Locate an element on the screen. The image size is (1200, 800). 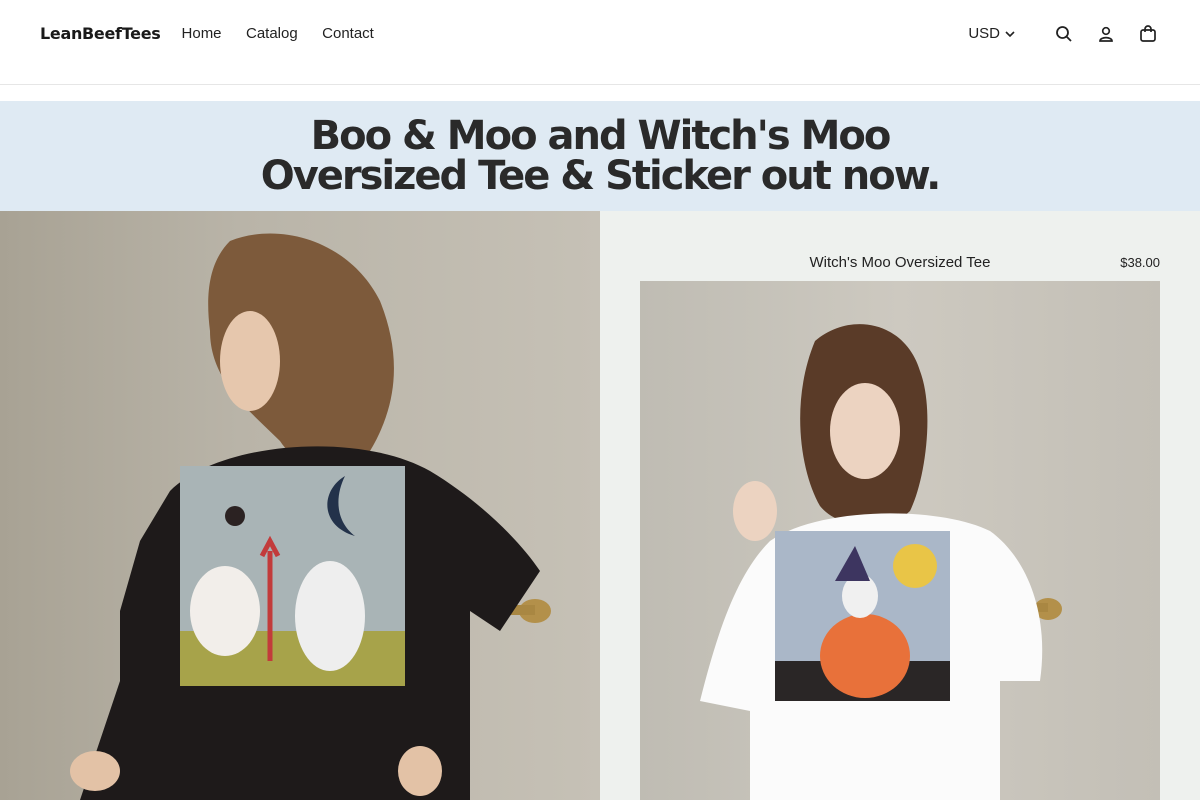
product-price: $38.00 is located at coordinates (1140, 262).